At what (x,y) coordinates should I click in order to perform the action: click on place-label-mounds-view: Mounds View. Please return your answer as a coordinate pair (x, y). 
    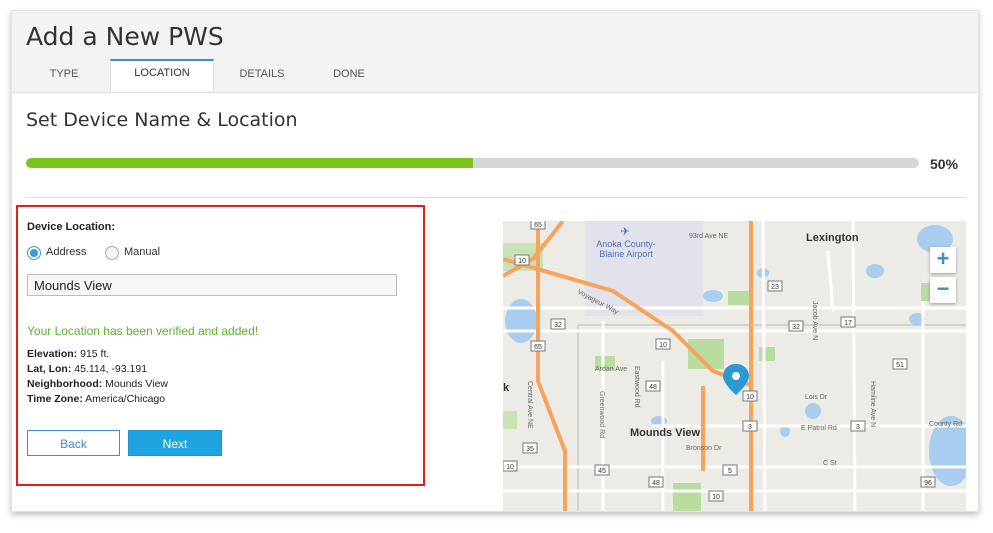
    Looking at the image, I should click on (665, 433).